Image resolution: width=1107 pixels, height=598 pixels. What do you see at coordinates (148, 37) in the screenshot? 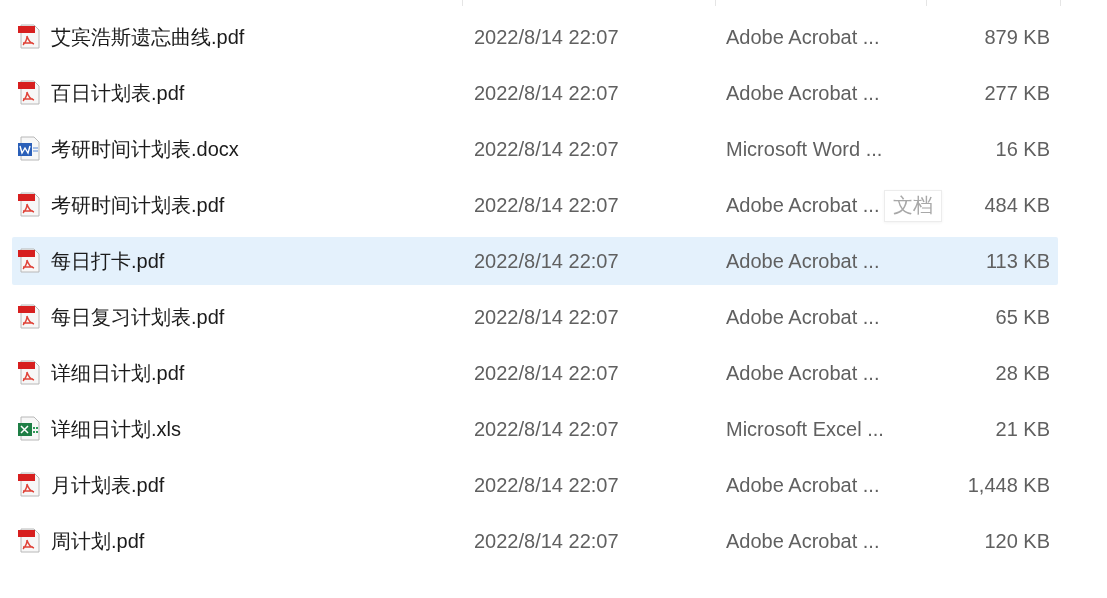
I see `file-name: 艾宾浩斯遗忘曲线.pdf` at bounding box center [148, 37].